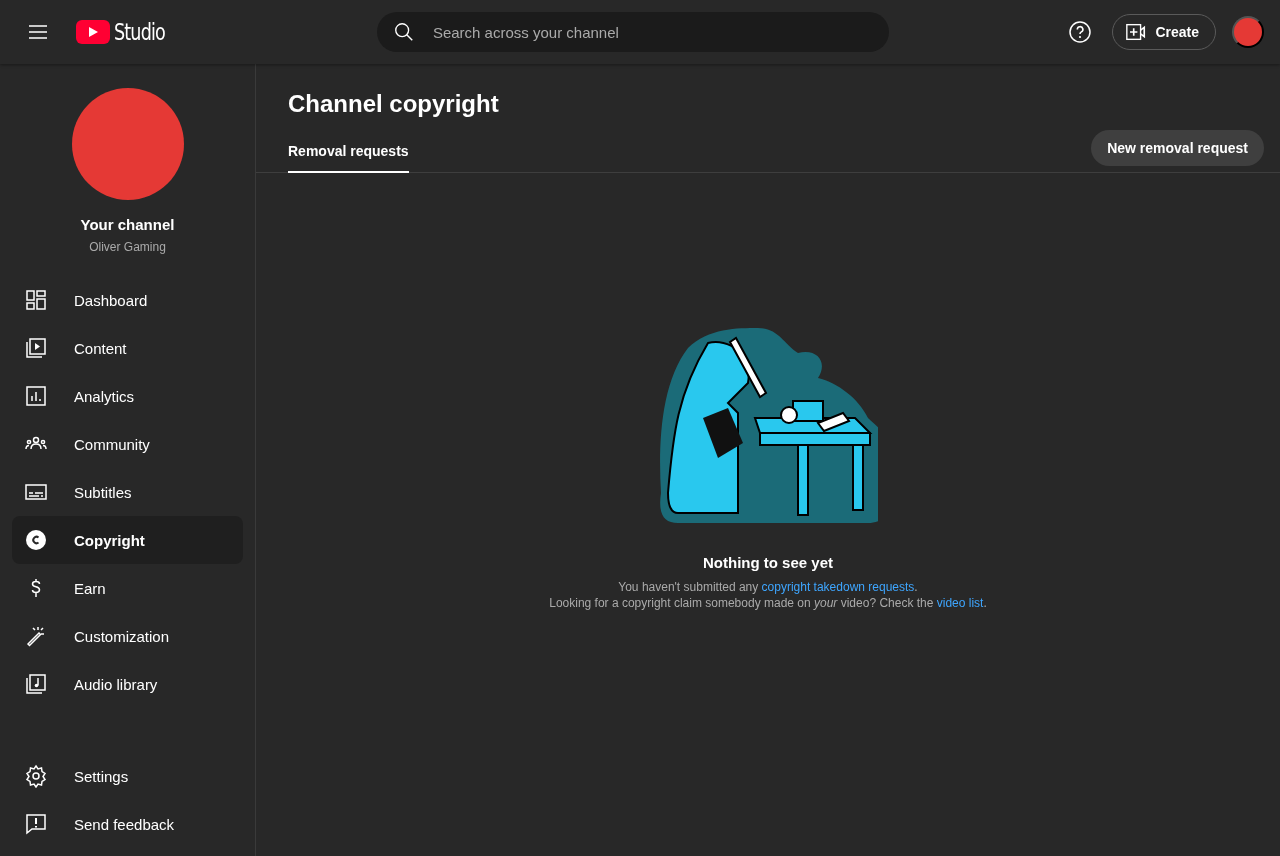  I want to click on nav-item: Settings, so click(127, 776).